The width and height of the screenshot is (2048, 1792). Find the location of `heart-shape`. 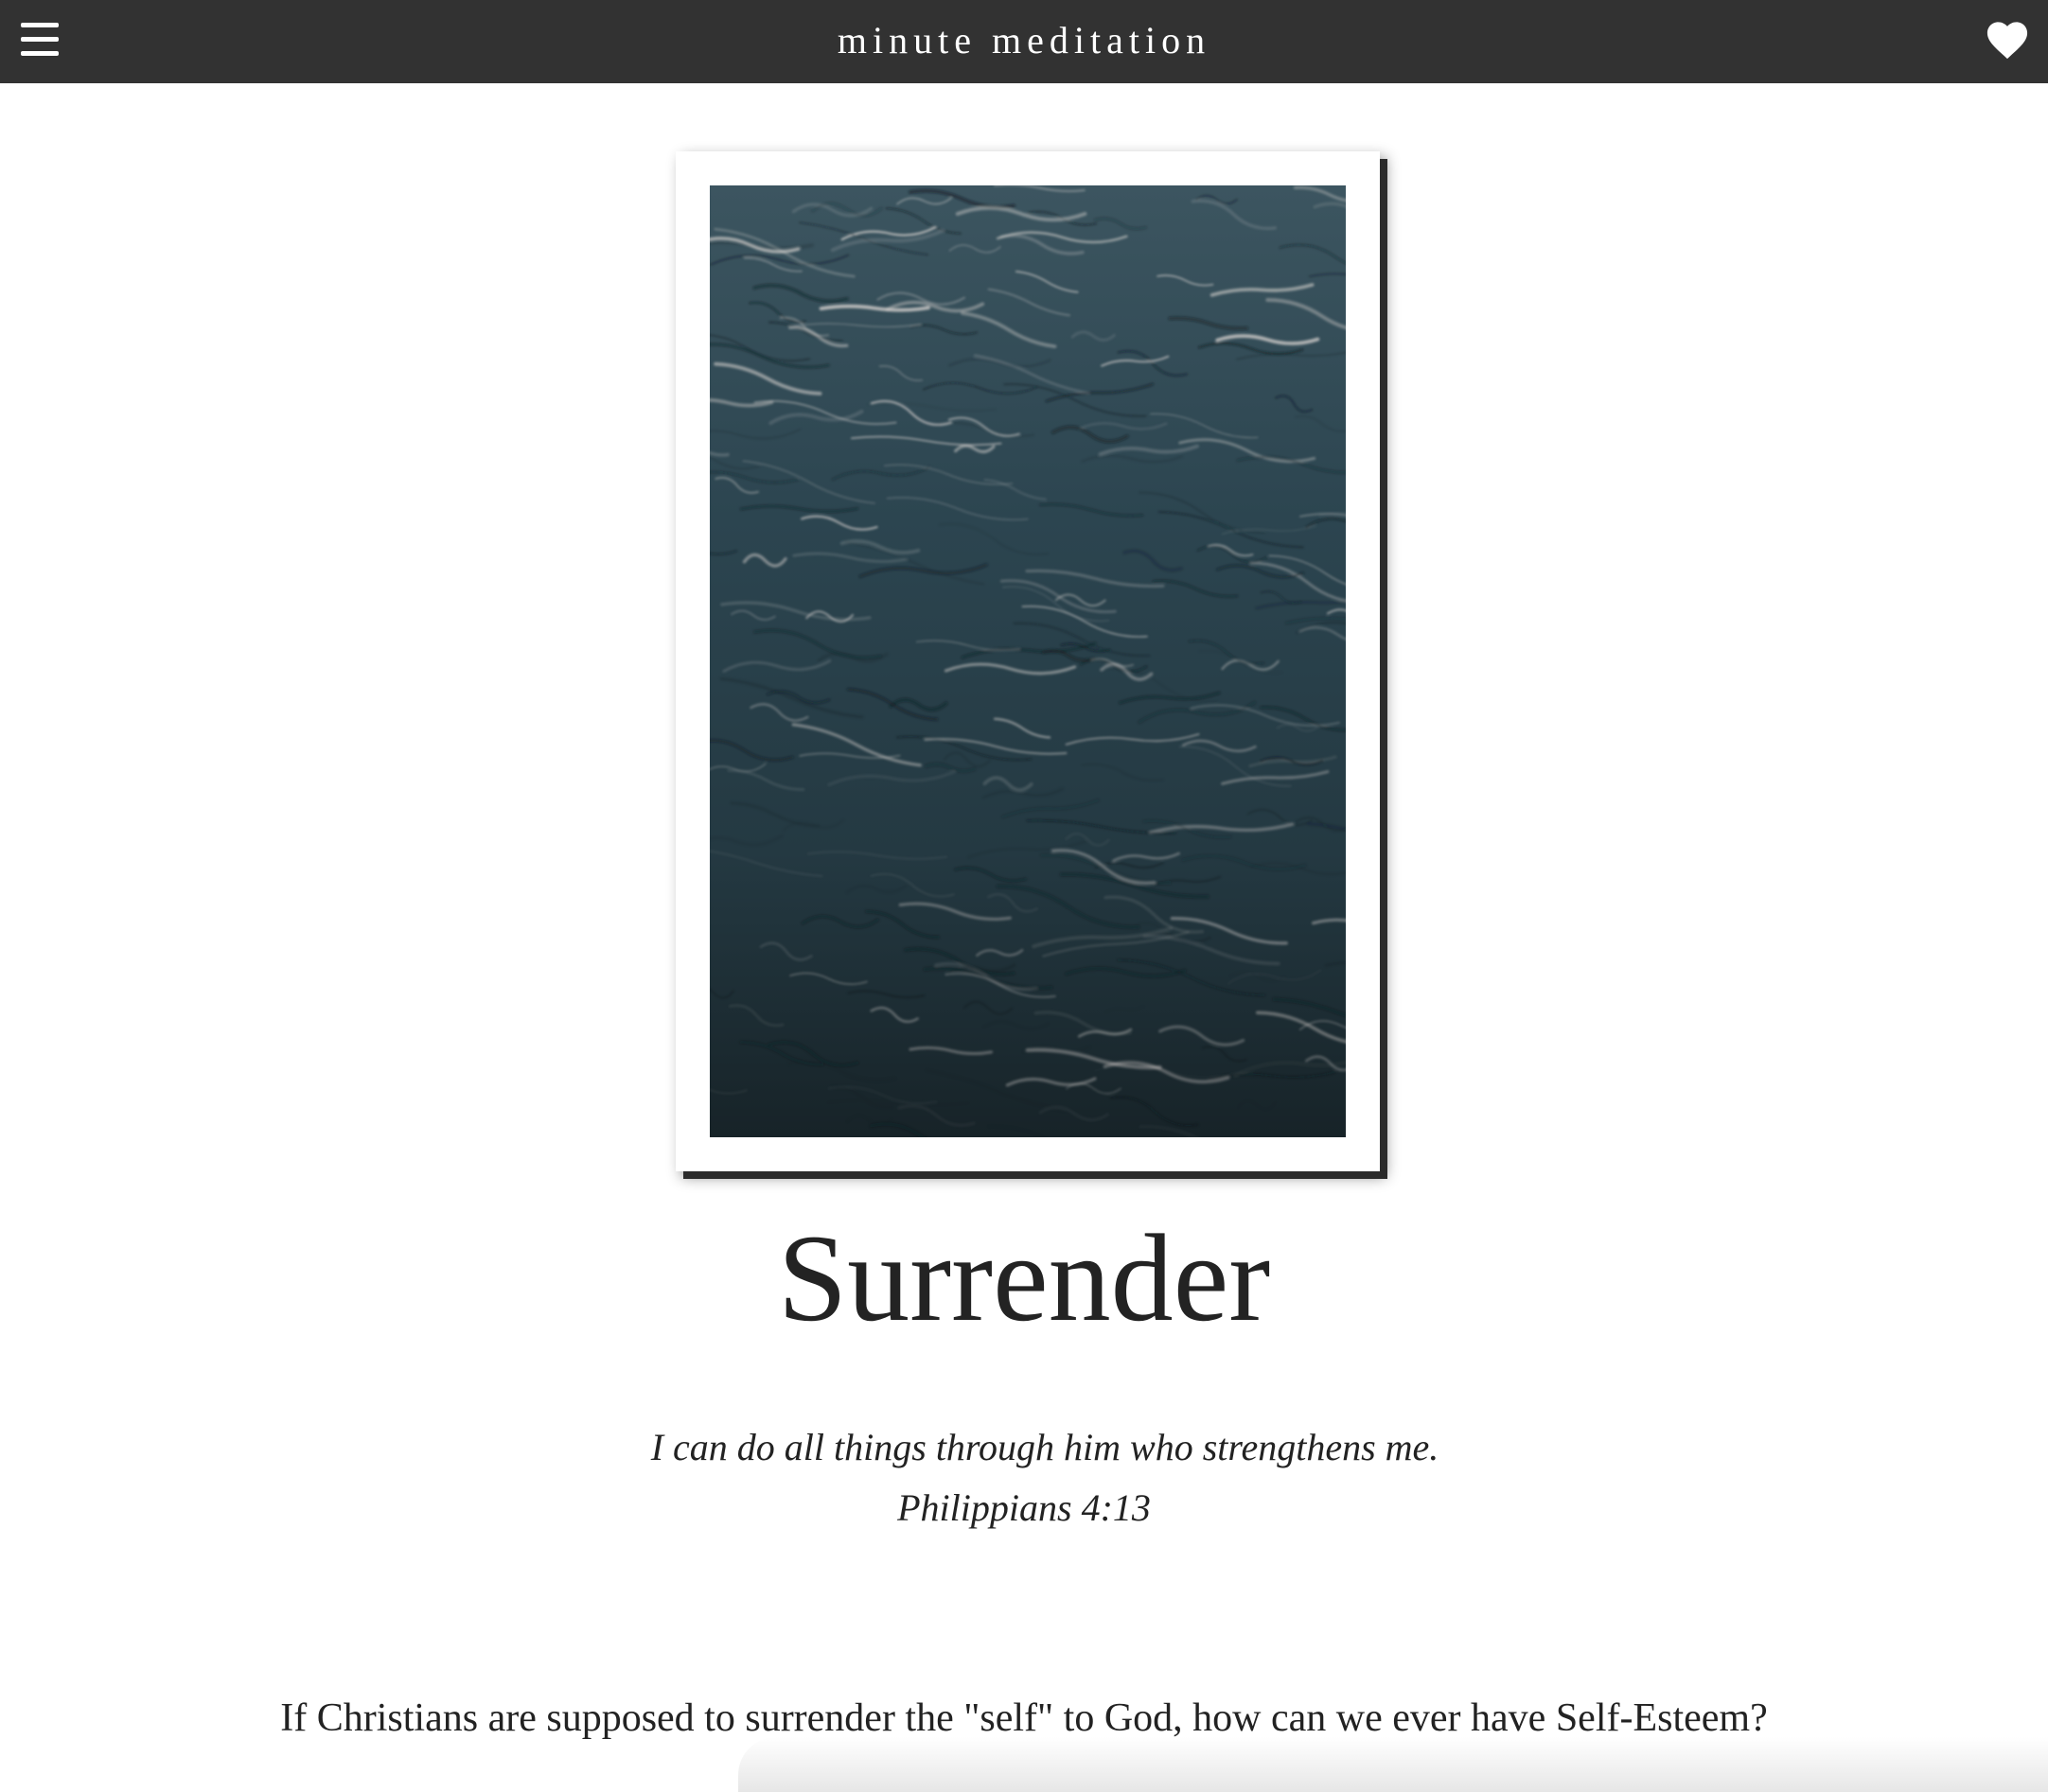

heart-shape is located at coordinates (2007, 41).